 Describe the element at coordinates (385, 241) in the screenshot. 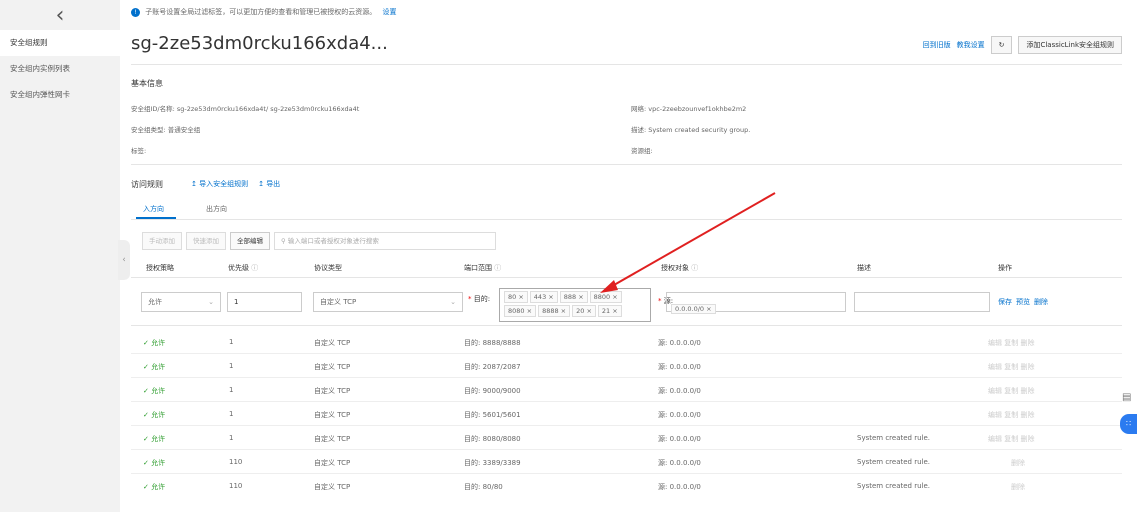

I see `search-input: ⚲ 输入端口或者授权对象进行搜索` at that location.